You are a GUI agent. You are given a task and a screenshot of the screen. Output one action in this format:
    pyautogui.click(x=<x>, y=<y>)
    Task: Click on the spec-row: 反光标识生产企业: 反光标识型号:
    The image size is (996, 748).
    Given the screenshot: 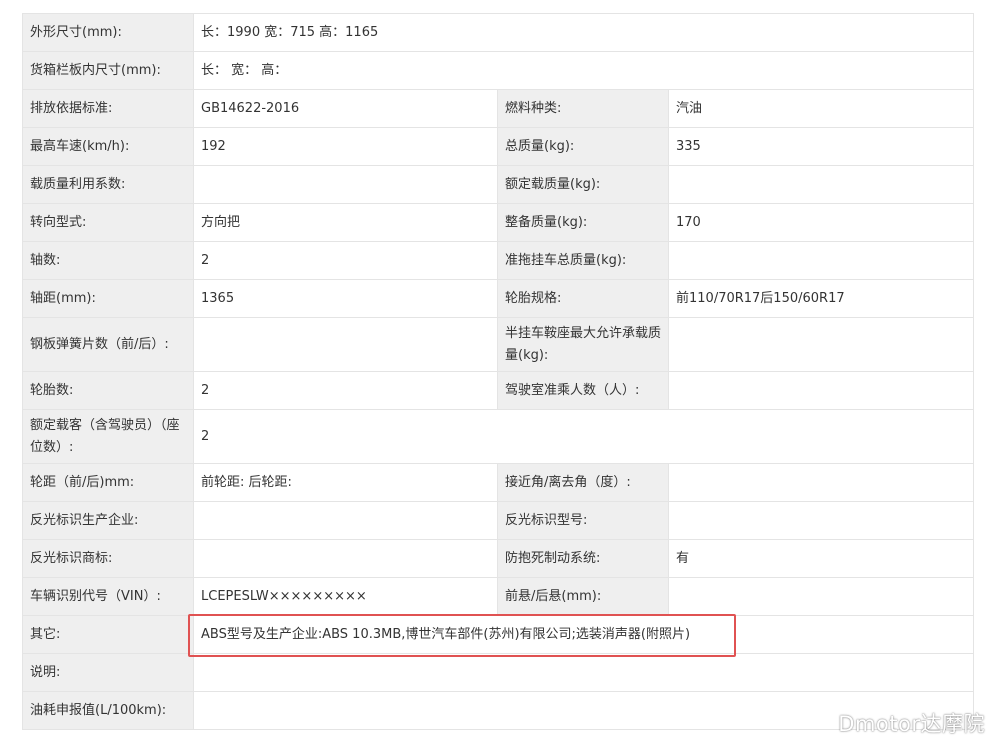 What is the action you would take?
    pyautogui.click(x=498, y=520)
    